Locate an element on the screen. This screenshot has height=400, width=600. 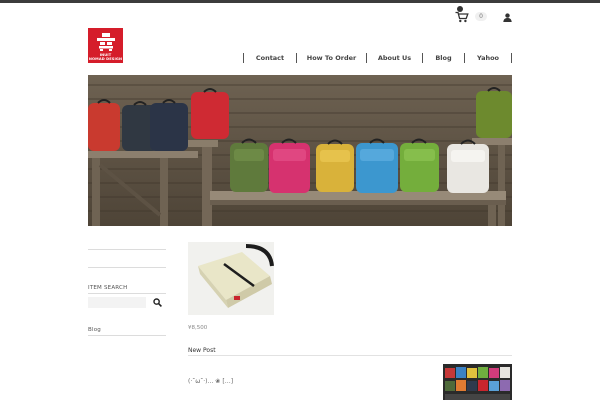
main-nav: Contact How To Order About Us Blog Yahoo is located at coordinates (377, 58).